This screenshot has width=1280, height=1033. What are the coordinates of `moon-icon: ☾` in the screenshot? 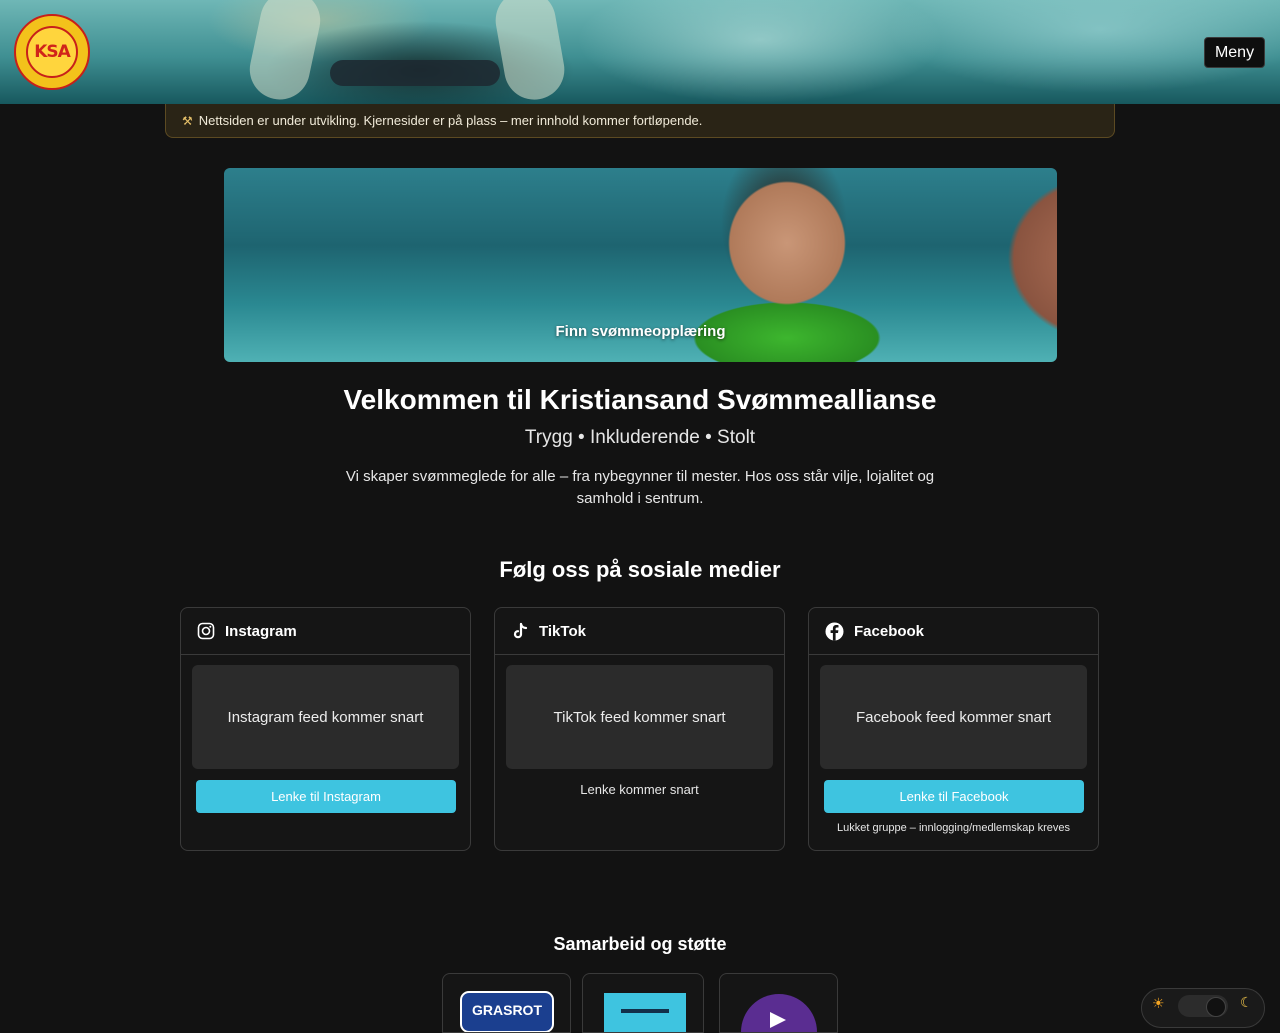 It's located at (1246, 1003).